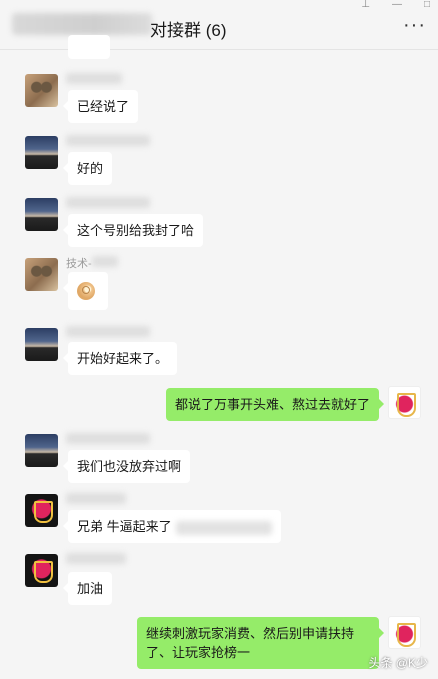 This screenshot has width=438, height=679. What do you see at coordinates (82, 24) in the screenshot?
I see `blurred-group-name` at bounding box center [82, 24].